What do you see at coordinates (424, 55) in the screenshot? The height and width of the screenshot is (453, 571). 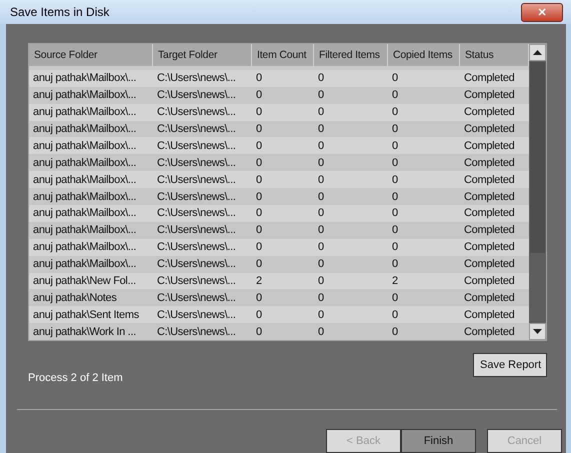 I see `column-header: Copied Items` at bounding box center [424, 55].